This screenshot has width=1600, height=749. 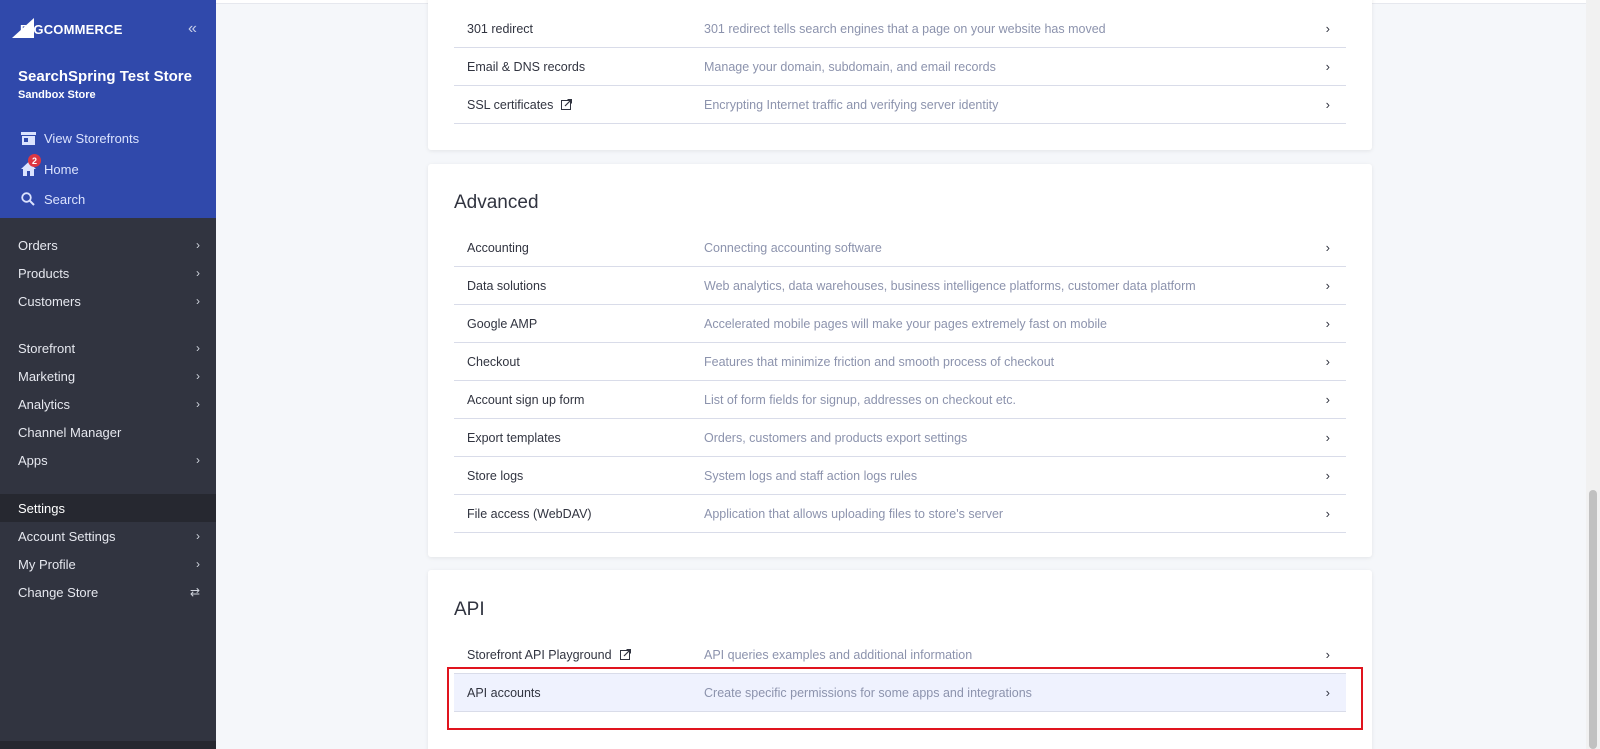 I want to click on row-name: Accounting, so click(x=498, y=247).